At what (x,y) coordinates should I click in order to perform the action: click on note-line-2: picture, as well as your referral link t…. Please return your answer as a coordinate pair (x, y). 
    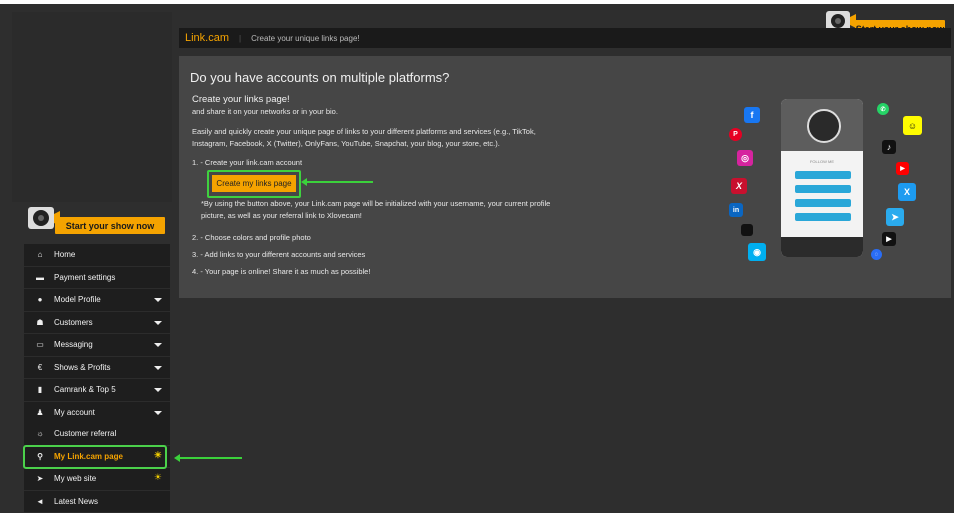
    Looking at the image, I should click on (281, 216).